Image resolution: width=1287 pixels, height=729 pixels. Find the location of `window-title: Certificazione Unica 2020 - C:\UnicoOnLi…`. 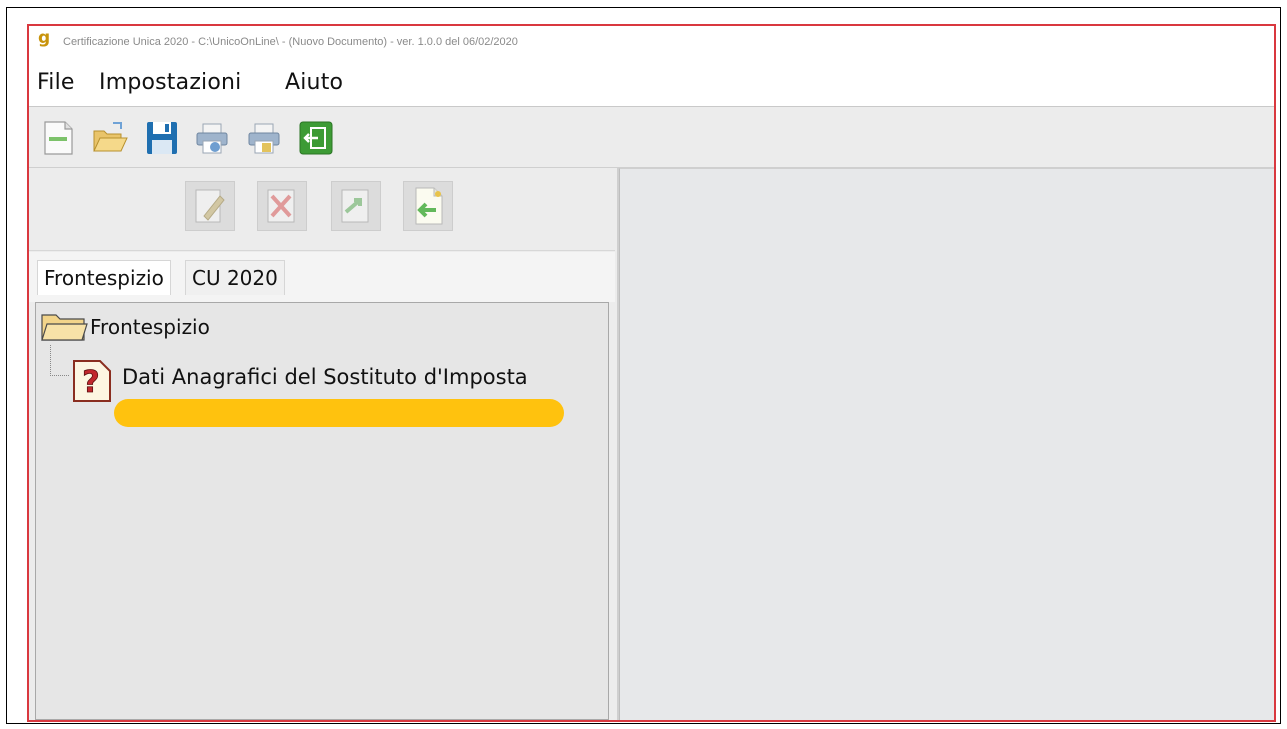

window-title: Certificazione Unica 2020 - C:\UnicoOnLi… is located at coordinates (290, 42).